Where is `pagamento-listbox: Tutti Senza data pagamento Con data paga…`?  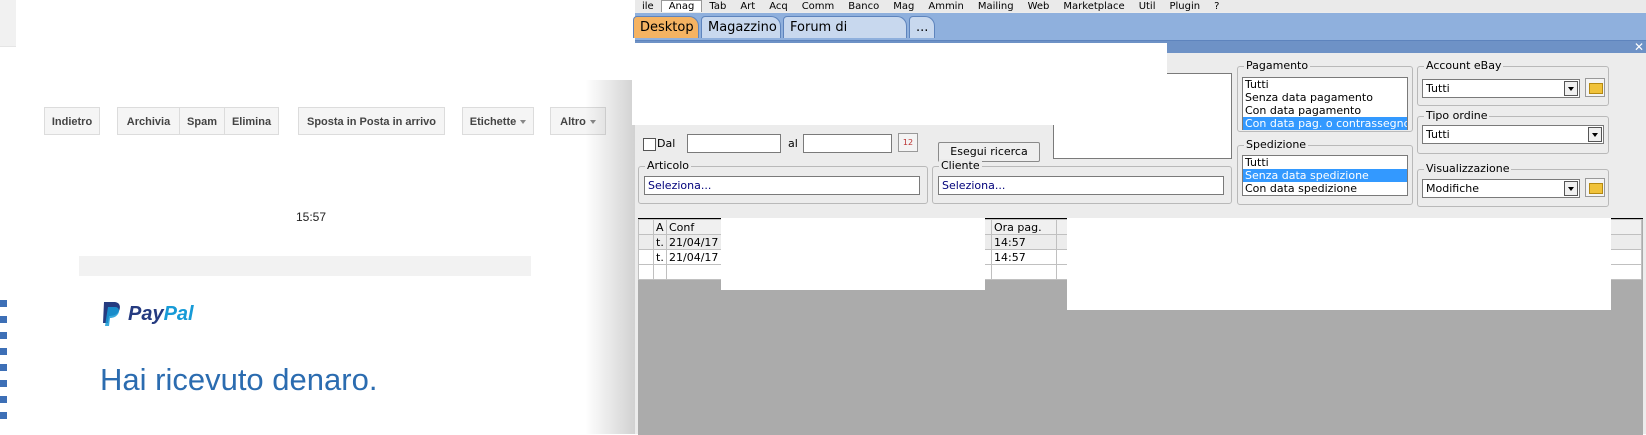
pagamento-listbox: Tutti Senza data pagamento Con data paga… is located at coordinates (1325, 103).